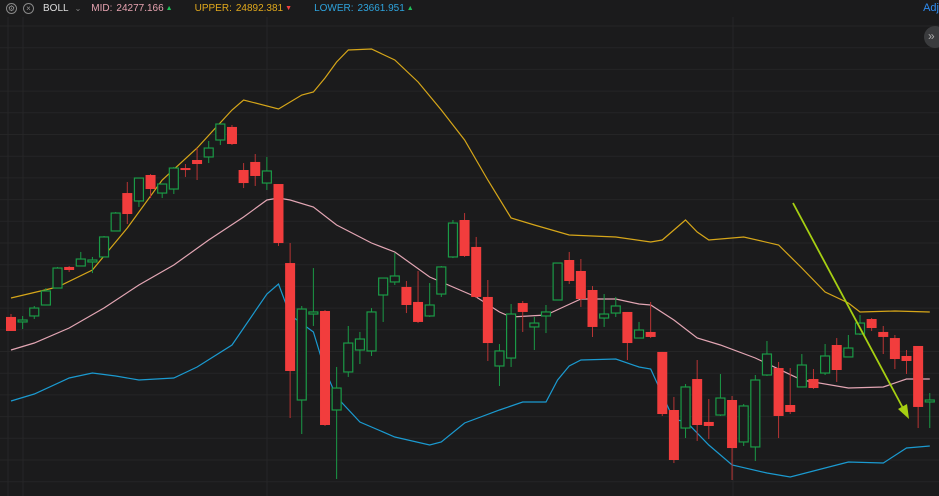  What do you see at coordinates (848, 306) in the screenshot?
I see `trendline-arrow` at bounding box center [848, 306].